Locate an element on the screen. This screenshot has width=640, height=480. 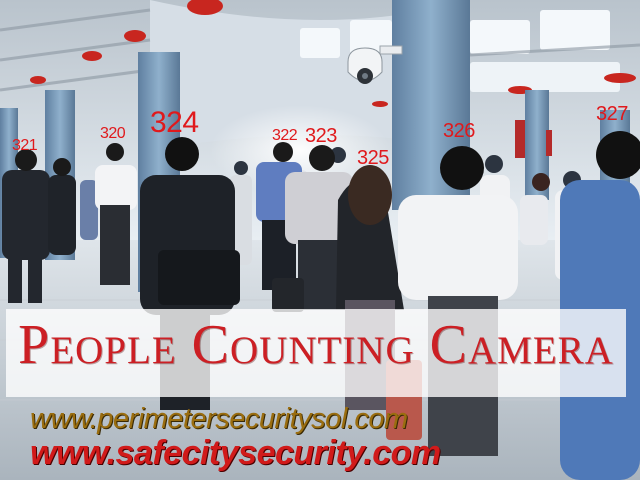
website-url-primary: www.perimetersecuritysol.com is located at coordinates (219, 419).